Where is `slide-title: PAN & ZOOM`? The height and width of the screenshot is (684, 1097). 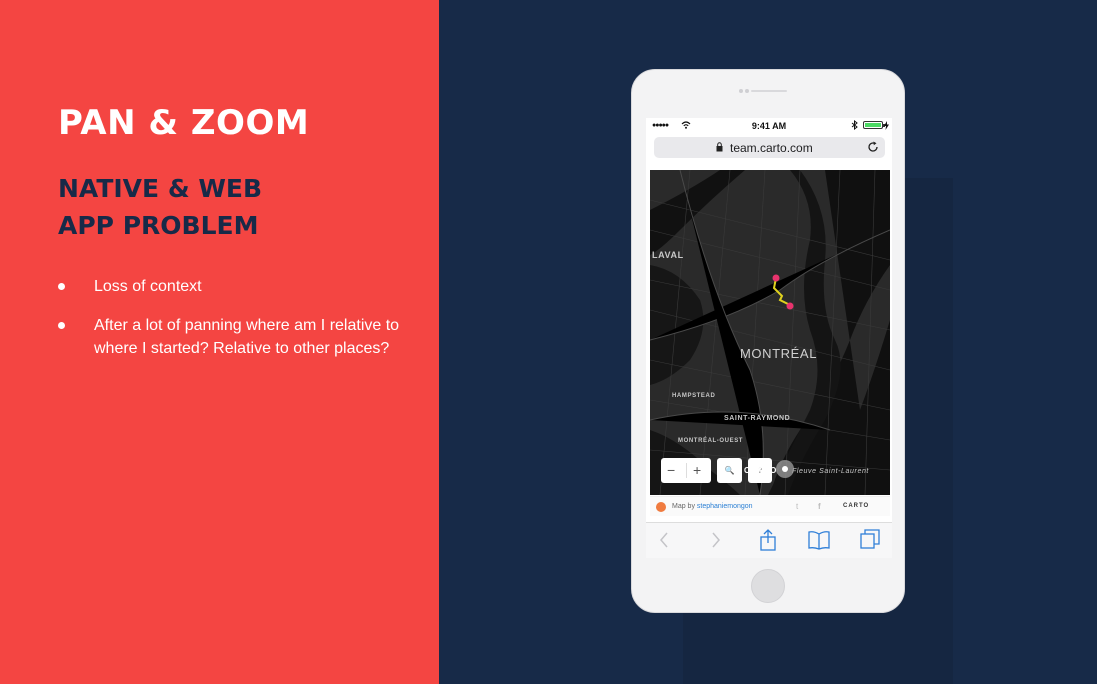 slide-title: PAN & ZOOM is located at coordinates (184, 123).